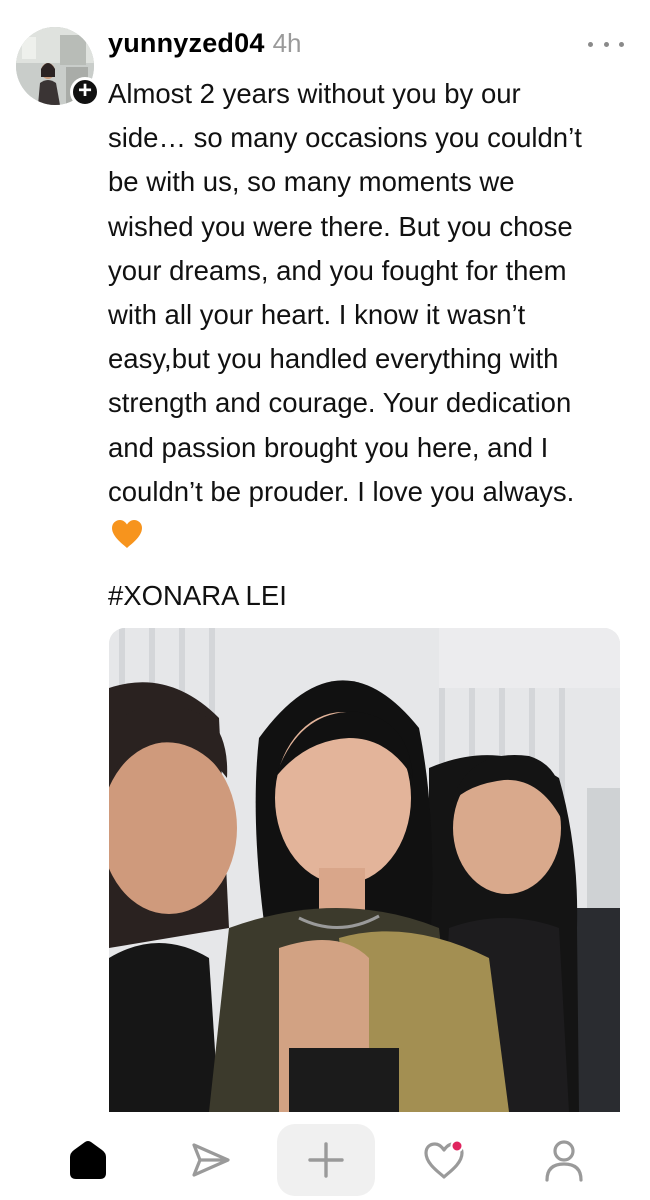 The image size is (650, 1200). I want to click on orange-heart-icon, so click(127, 534).